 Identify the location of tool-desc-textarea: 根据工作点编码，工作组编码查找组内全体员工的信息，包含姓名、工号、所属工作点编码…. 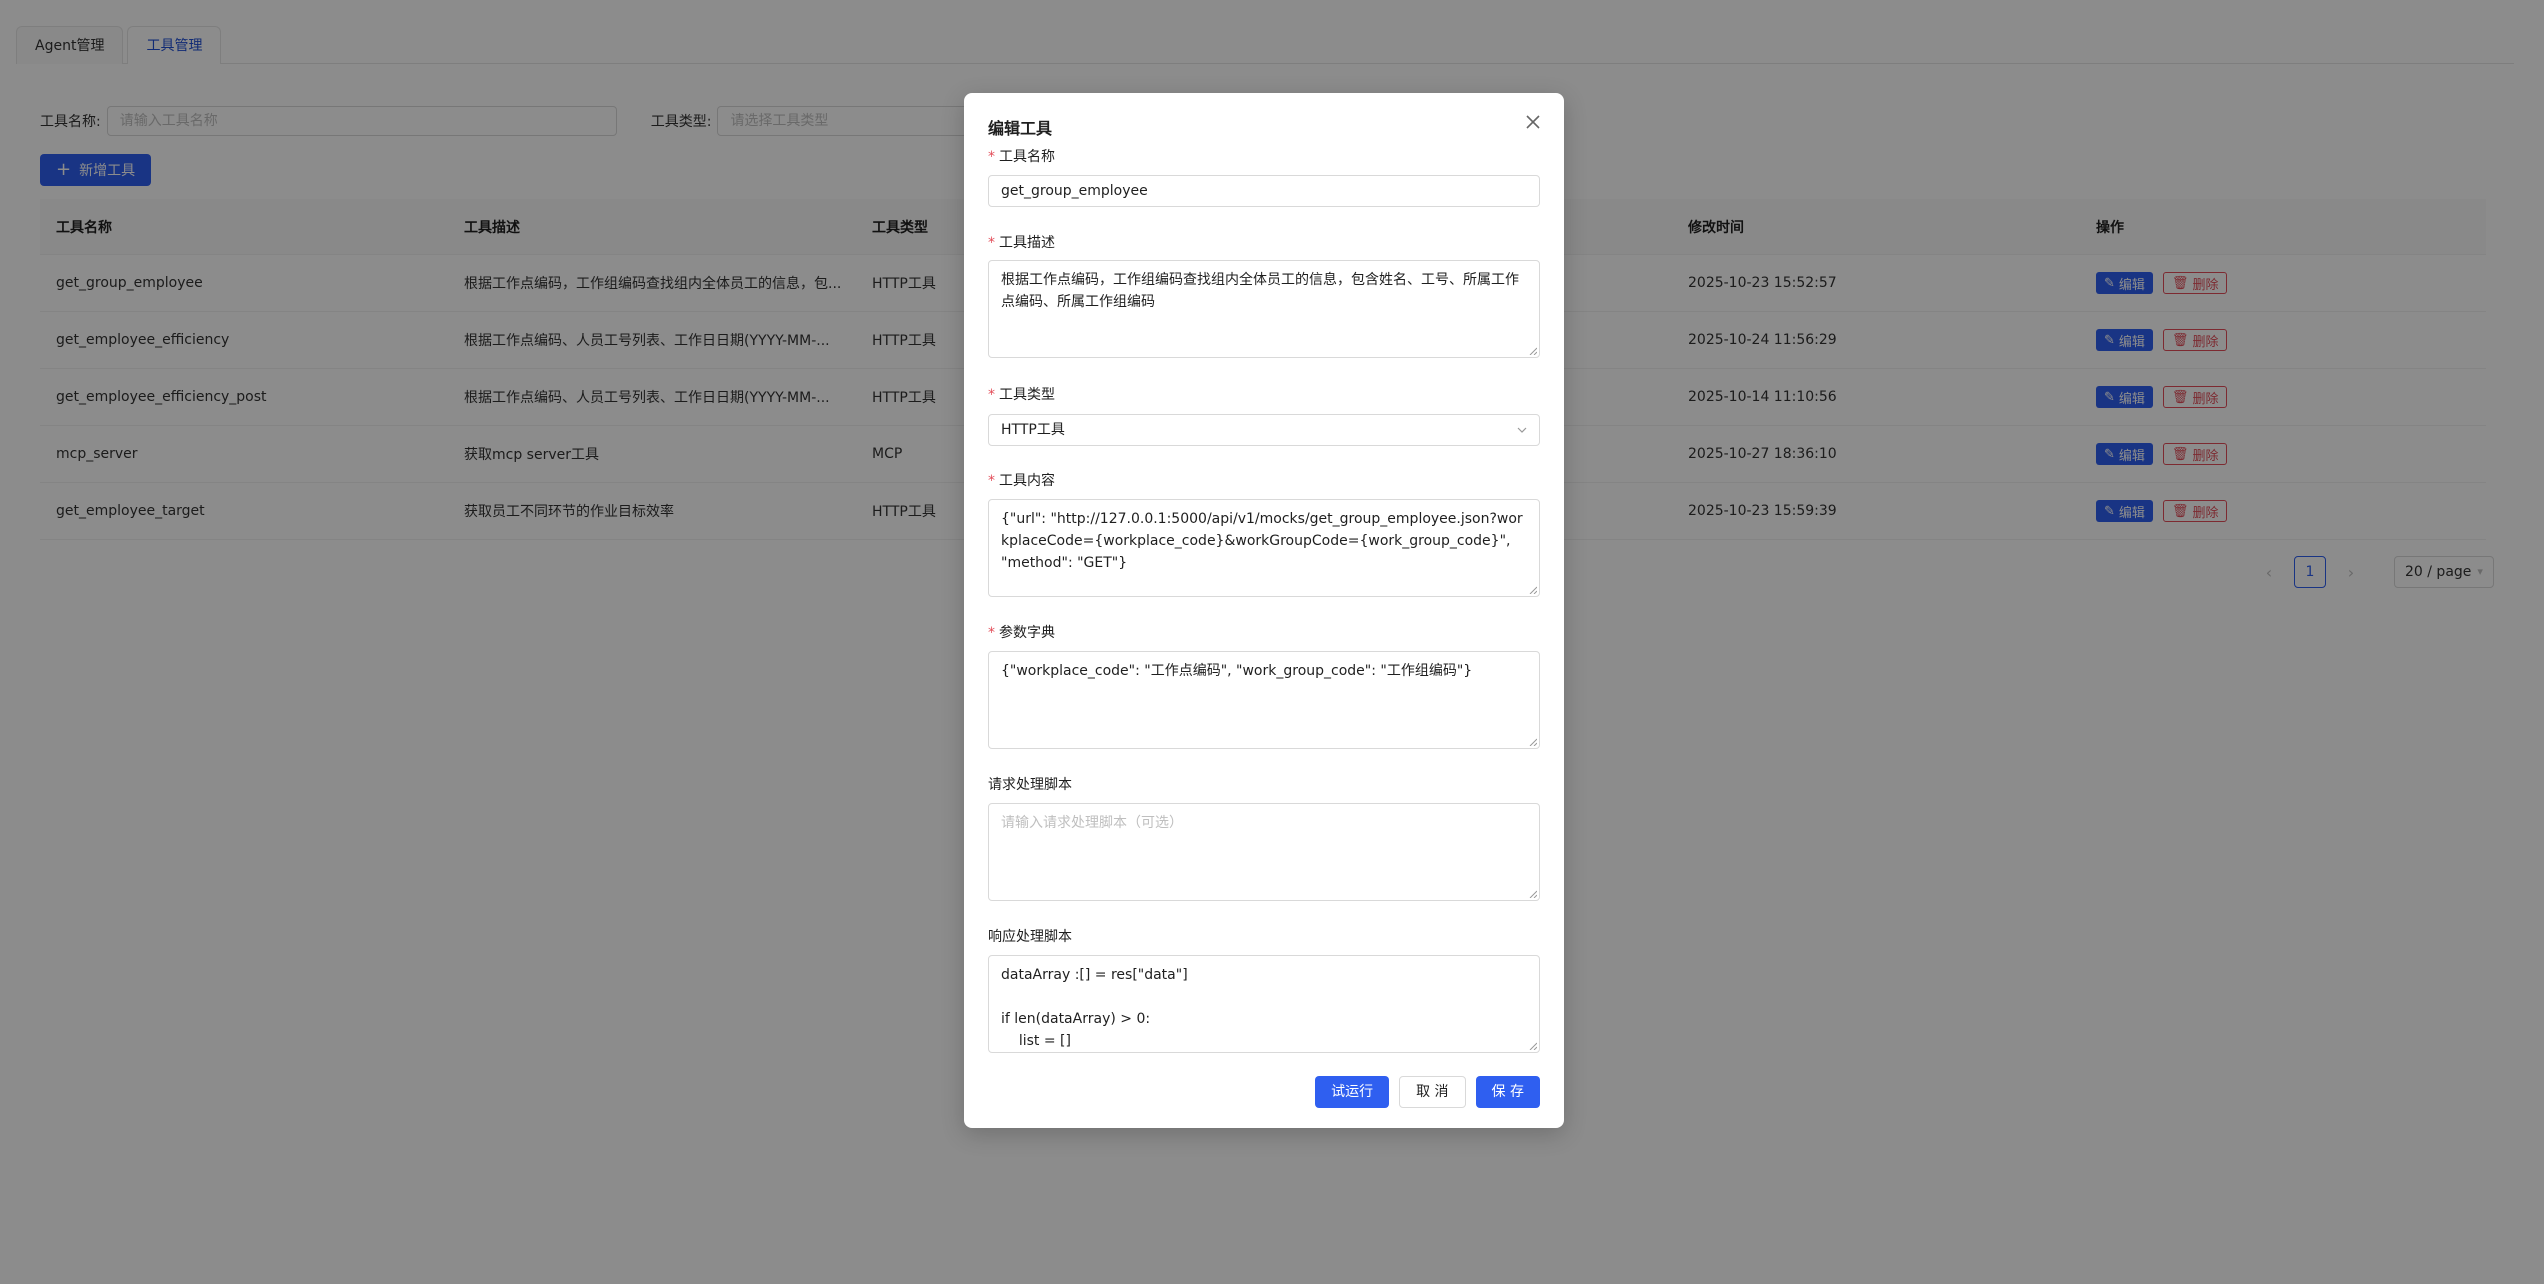
(1264, 309).